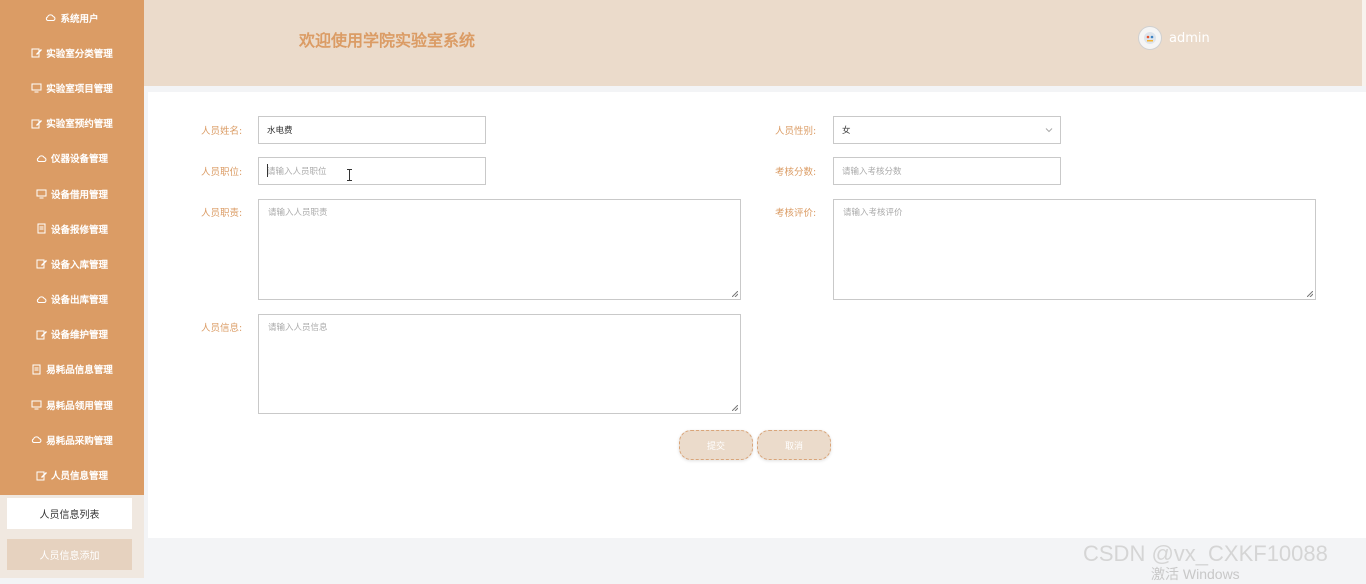  I want to click on sidebar-item: 易耗品信息管理, so click(72, 369).